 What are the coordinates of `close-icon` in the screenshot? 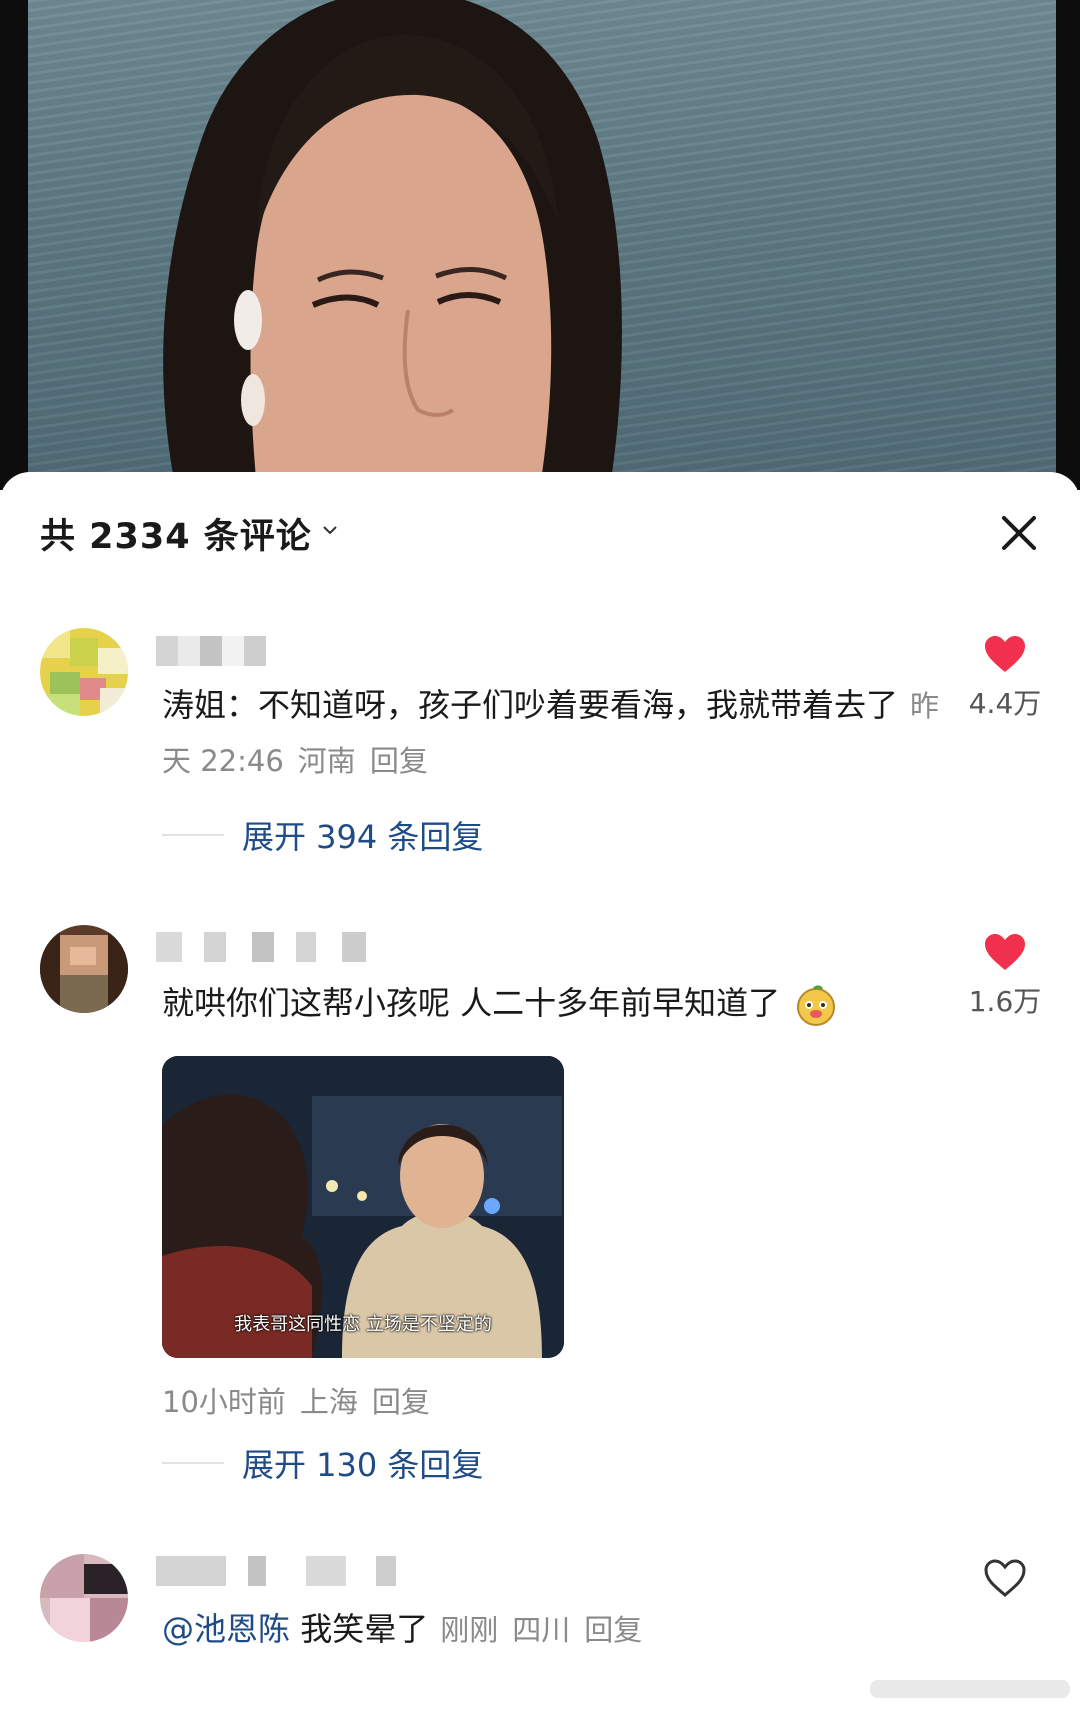 It's located at (1019, 533).